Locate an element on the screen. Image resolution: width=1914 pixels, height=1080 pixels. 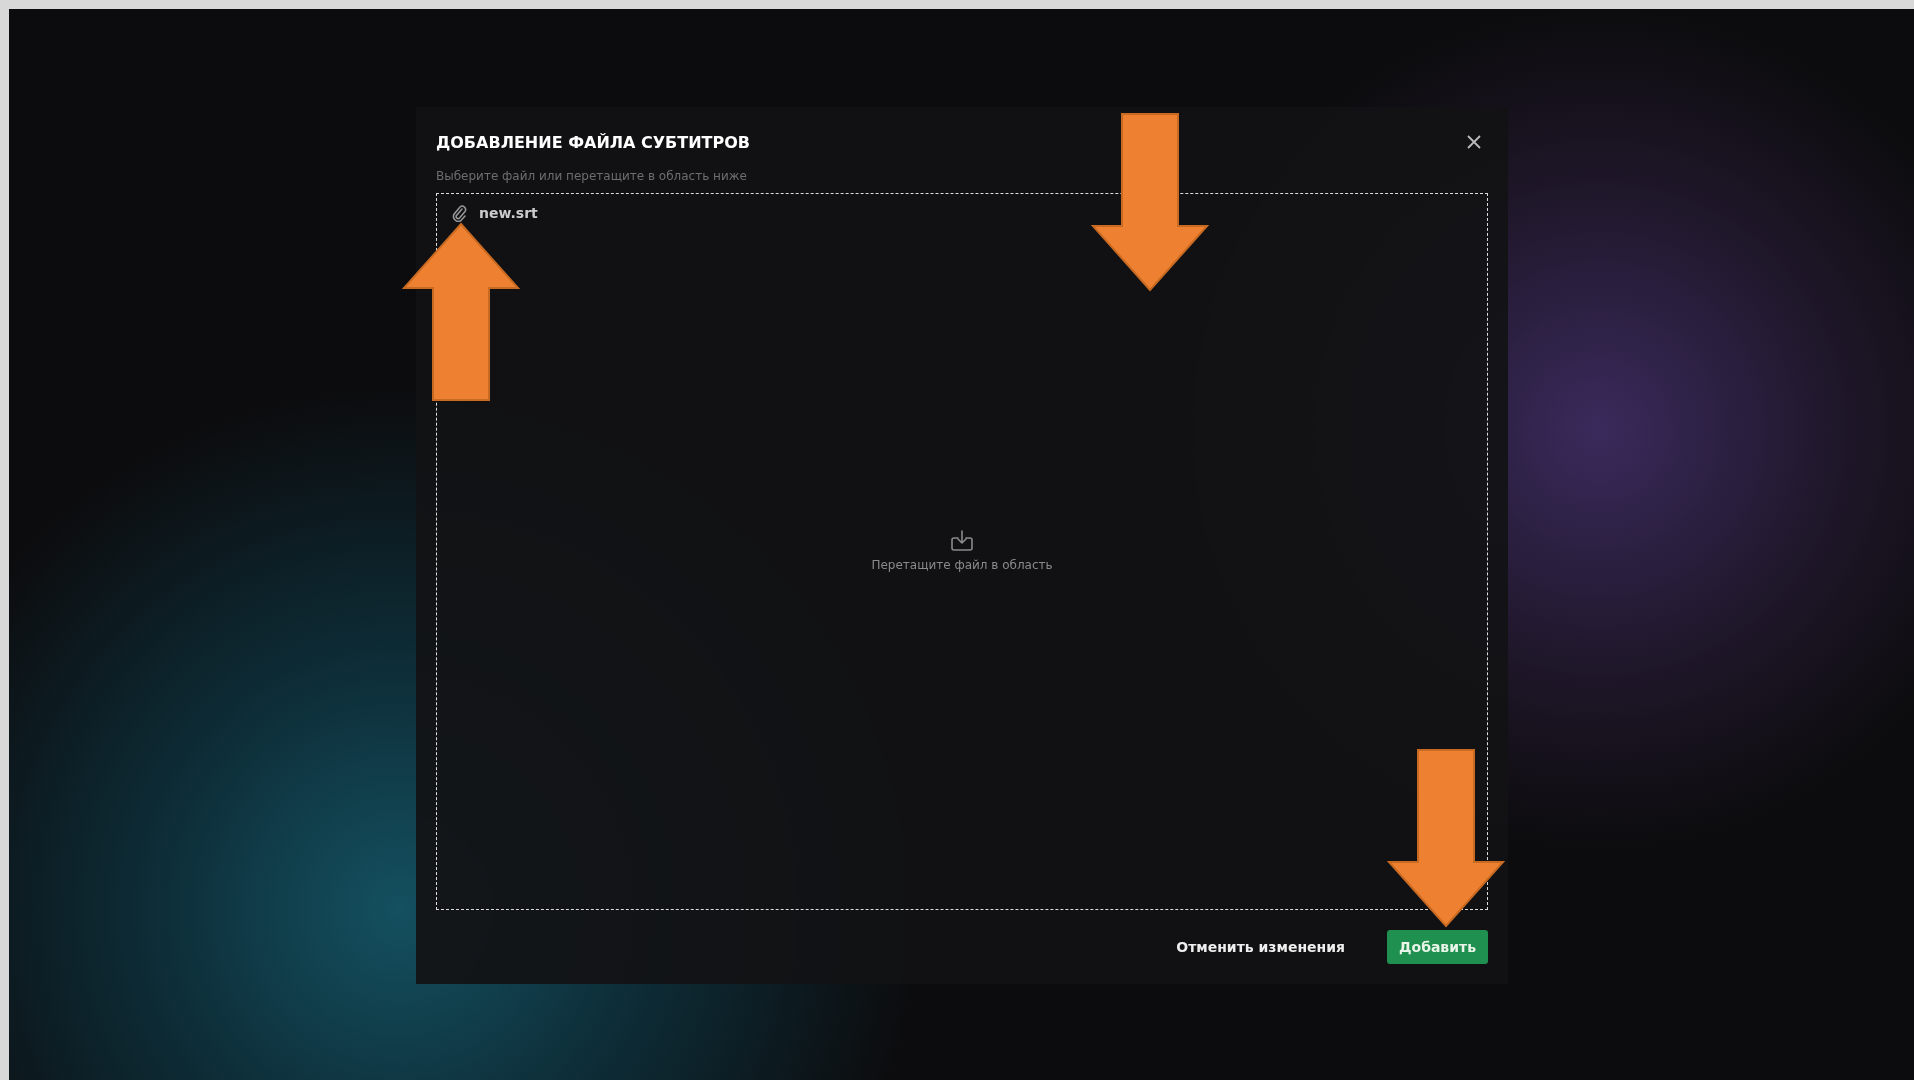
paperclip-icon is located at coordinates (459, 213).